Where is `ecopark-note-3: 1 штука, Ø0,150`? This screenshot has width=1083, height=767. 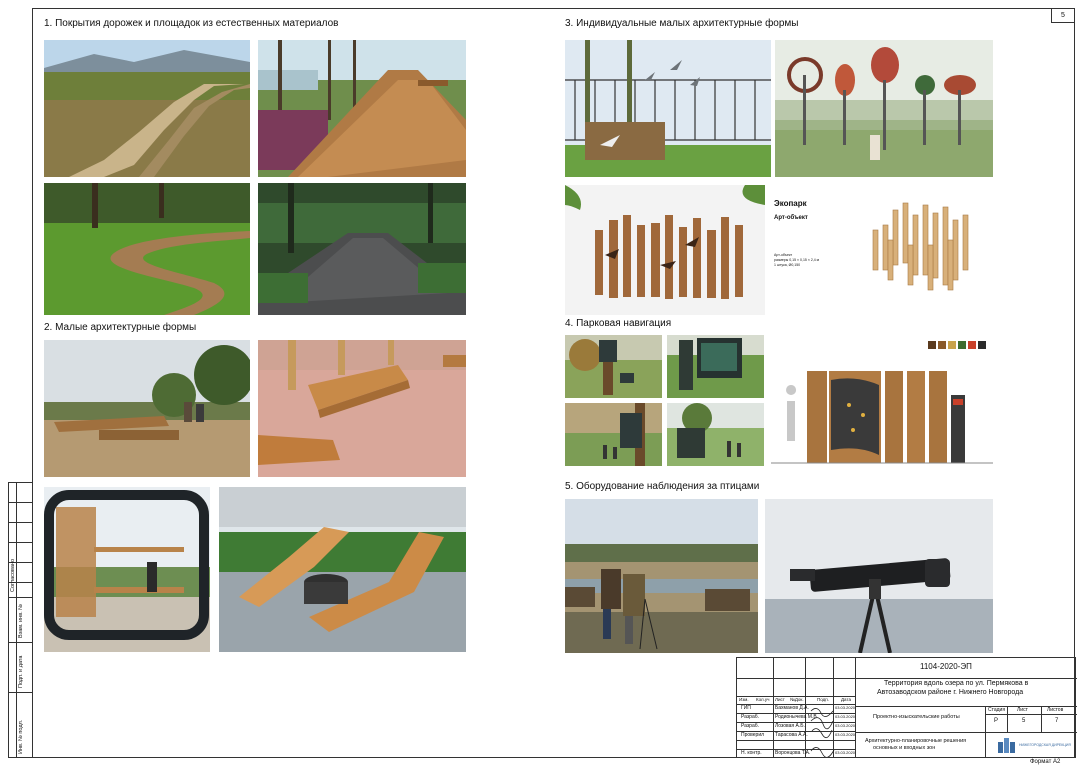
ecopark-note-3: 1 штука, Ø0,150 is located at coordinates (787, 265).